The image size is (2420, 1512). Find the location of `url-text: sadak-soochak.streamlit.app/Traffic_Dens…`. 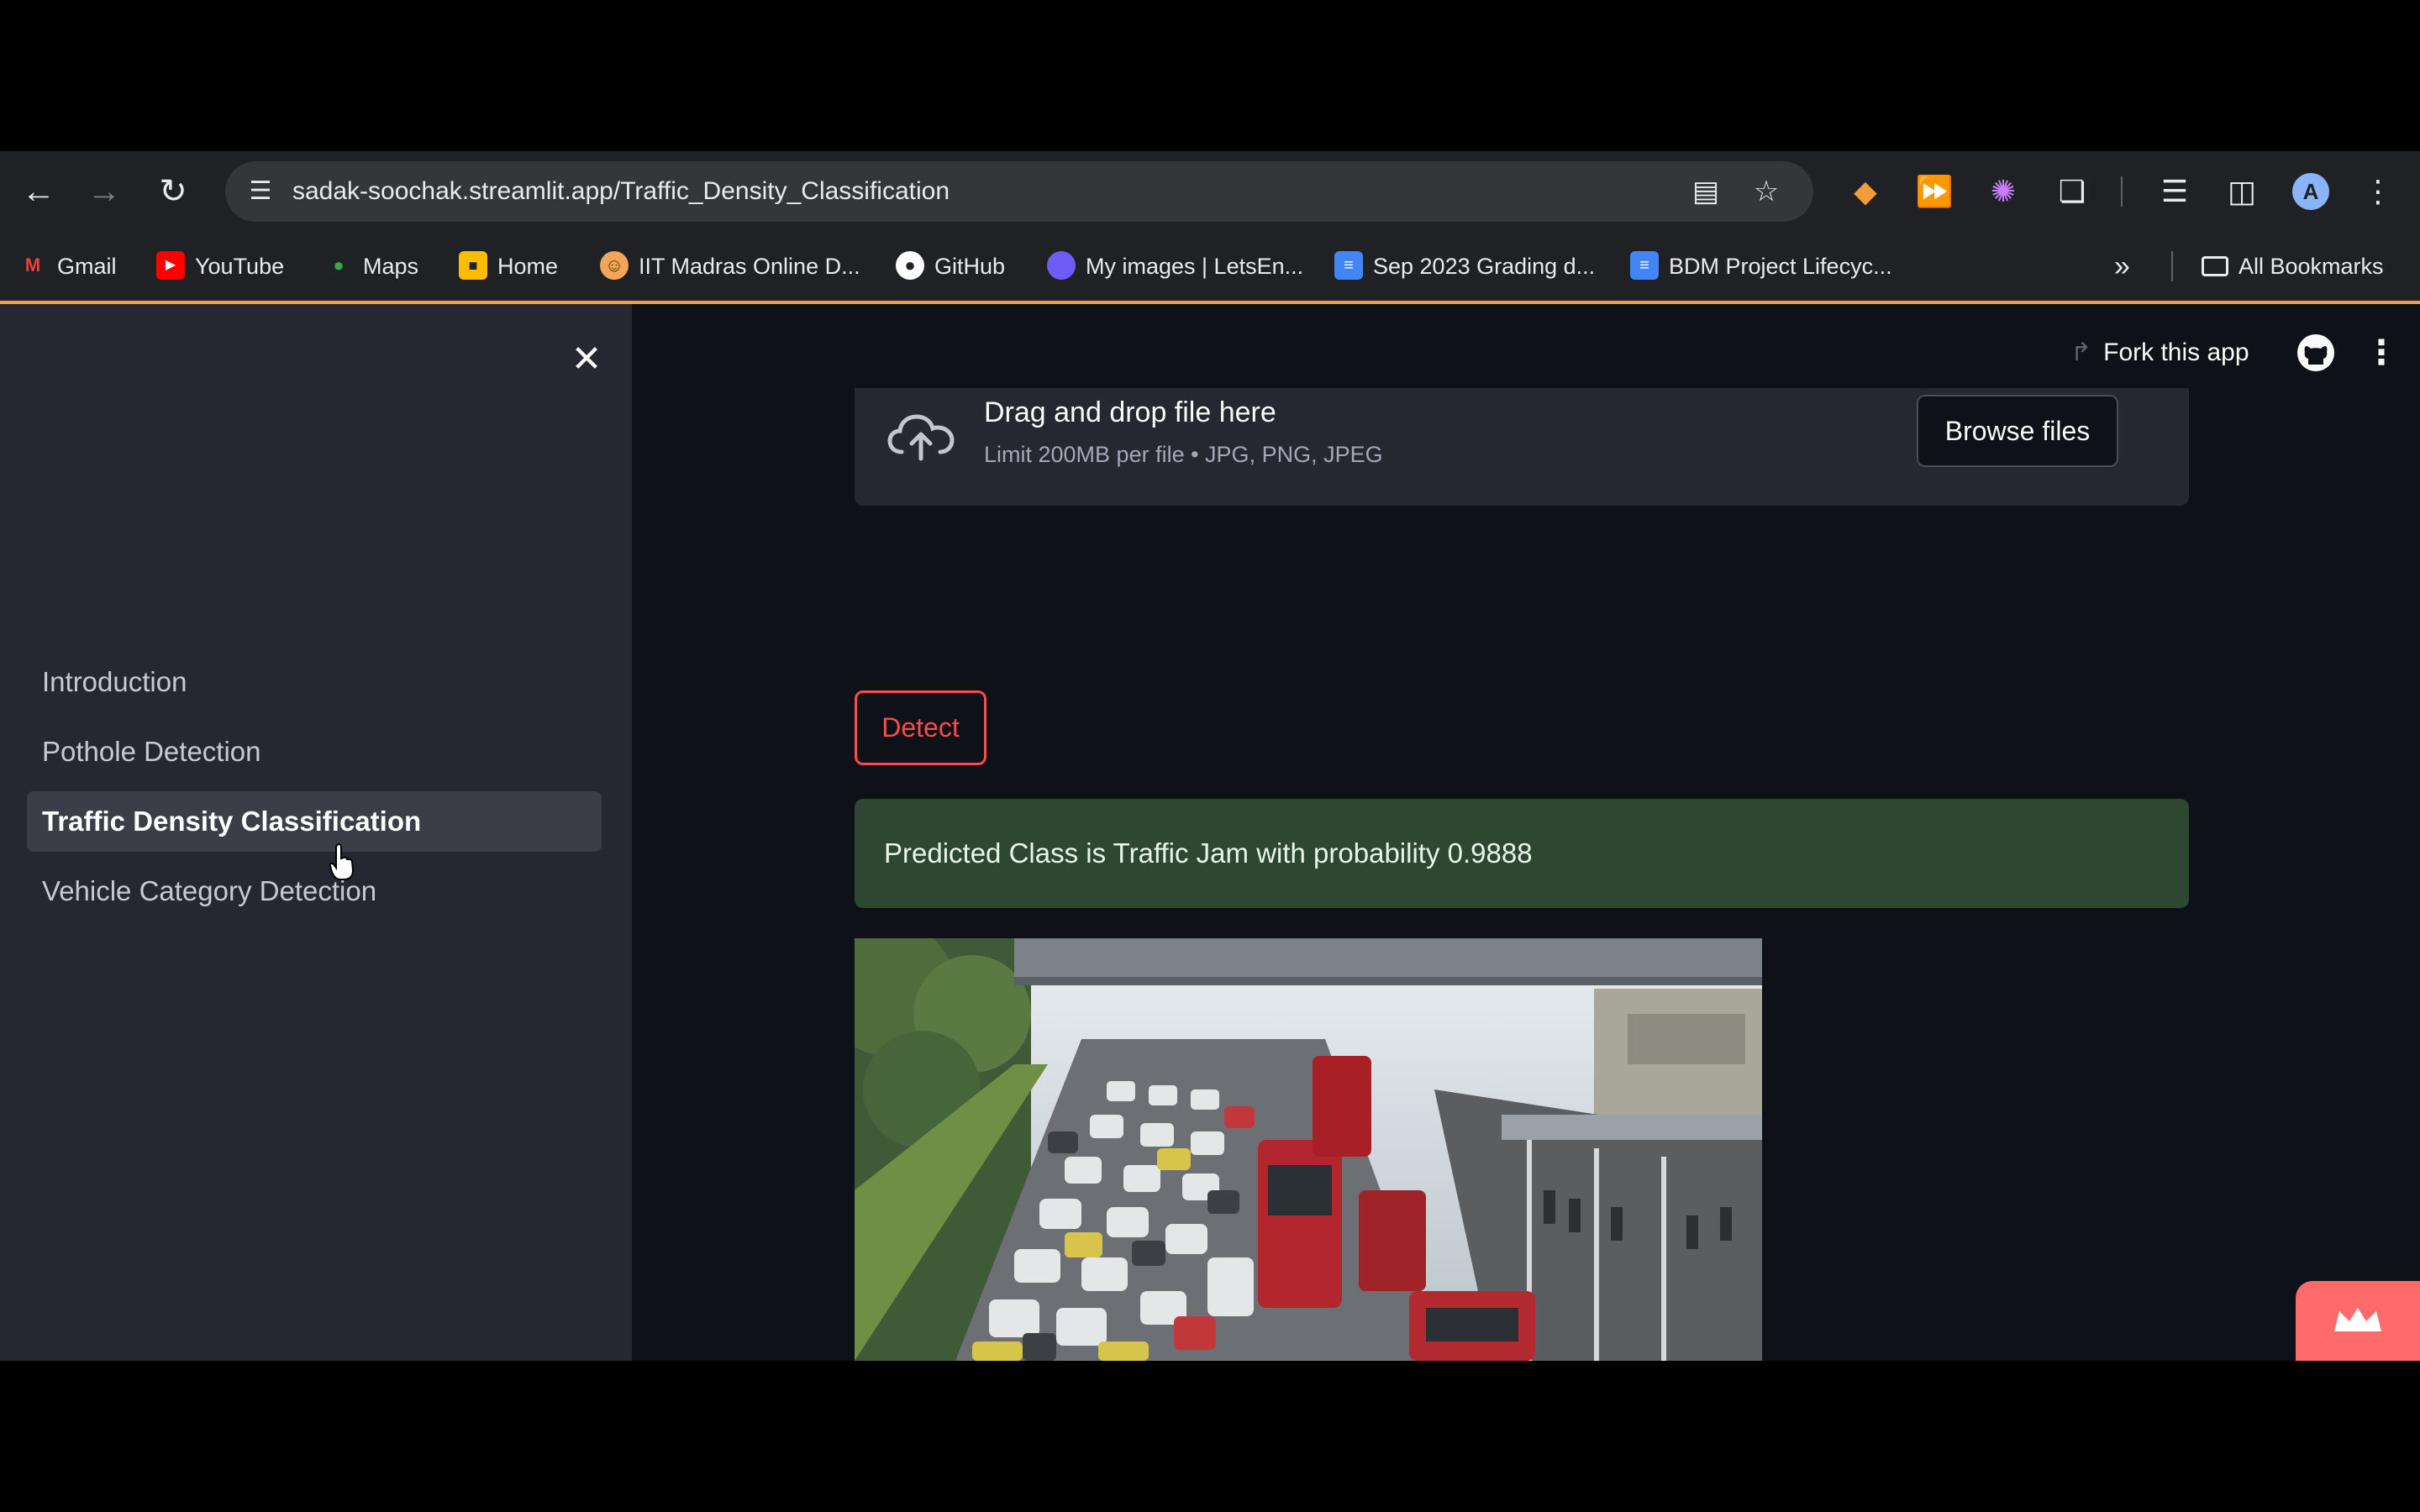

url-text: sadak-soochak.streamlit.app/Traffic_Dens… is located at coordinates (621, 191).